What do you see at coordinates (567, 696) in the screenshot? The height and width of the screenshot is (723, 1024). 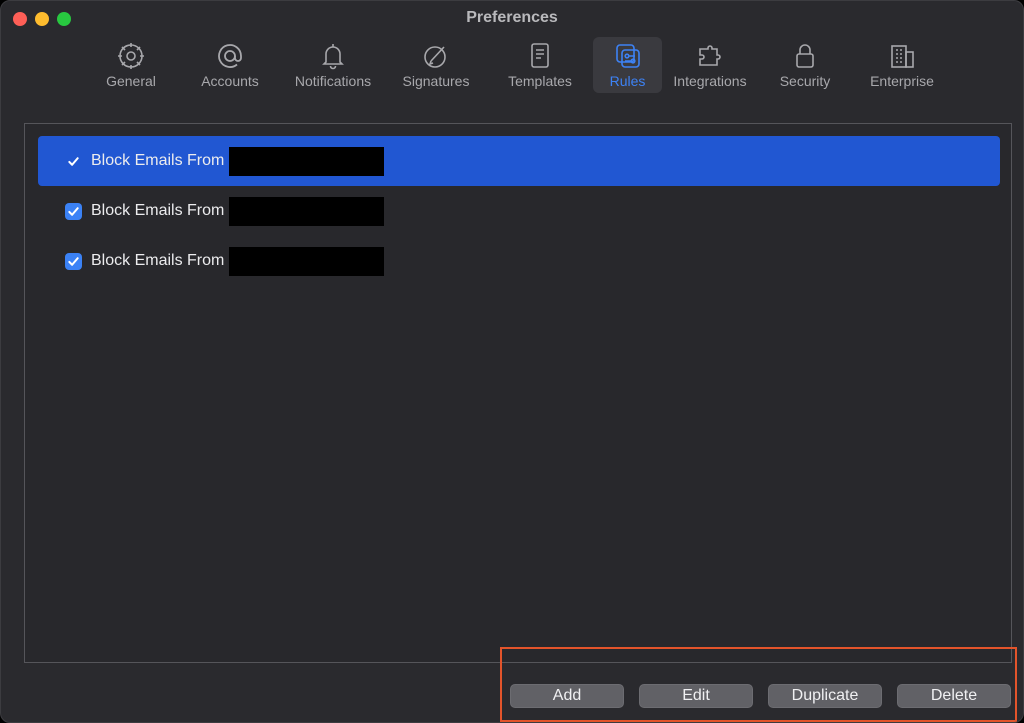 I see `add-button: Add` at bounding box center [567, 696].